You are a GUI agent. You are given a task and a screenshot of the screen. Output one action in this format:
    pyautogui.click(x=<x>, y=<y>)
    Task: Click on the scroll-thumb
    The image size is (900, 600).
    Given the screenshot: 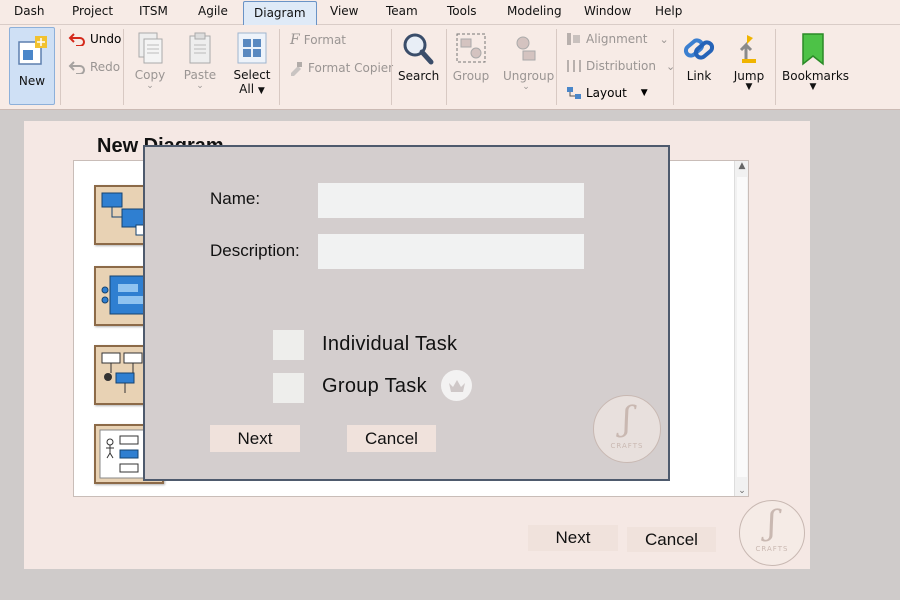 What is the action you would take?
    pyautogui.click(x=742, y=327)
    